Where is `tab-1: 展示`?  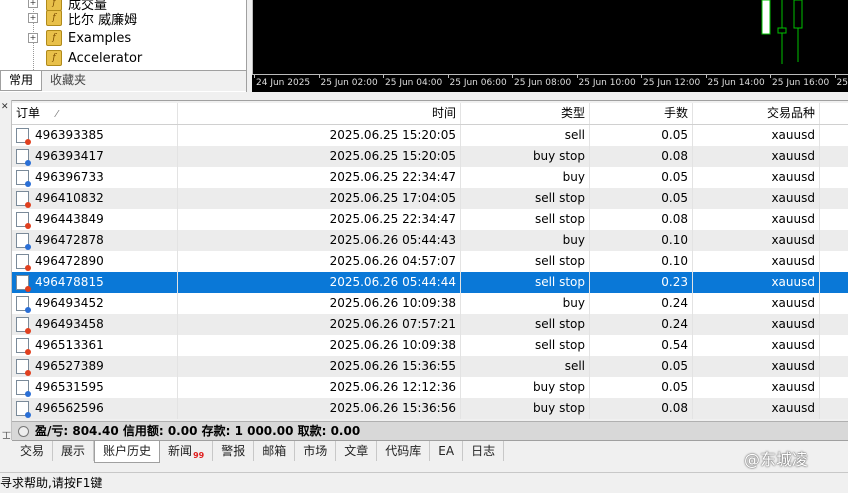
tab-1: 展示 is located at coordinates (73, 451).